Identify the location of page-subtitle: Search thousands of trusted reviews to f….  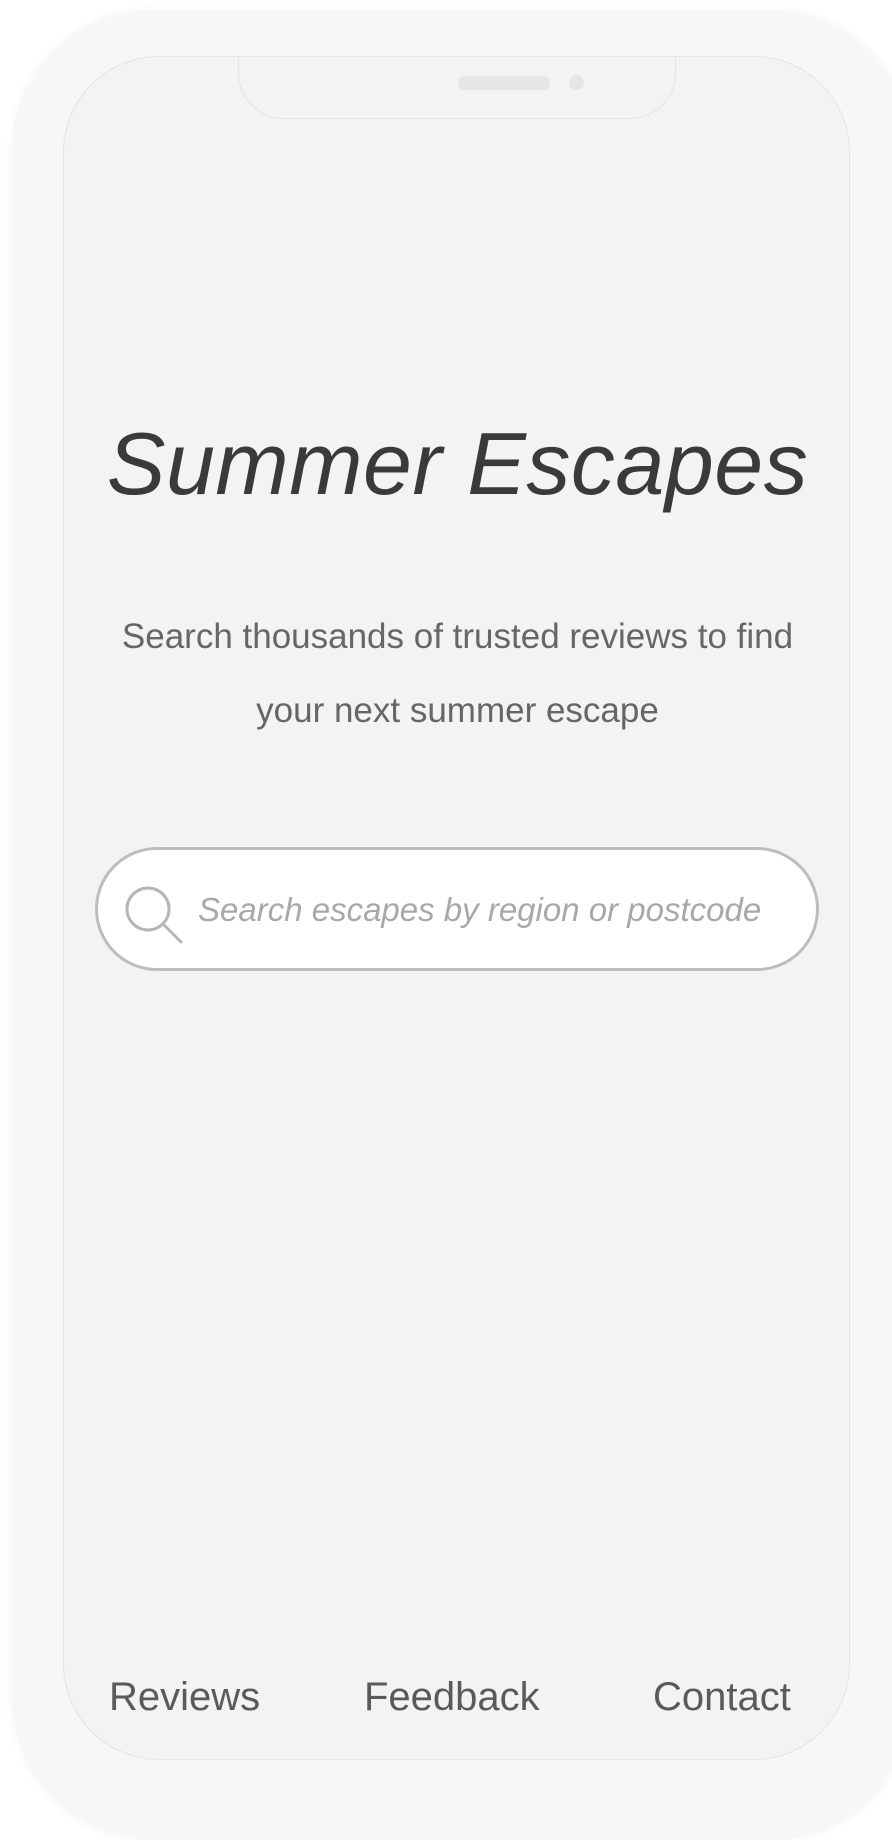
(457, 673).